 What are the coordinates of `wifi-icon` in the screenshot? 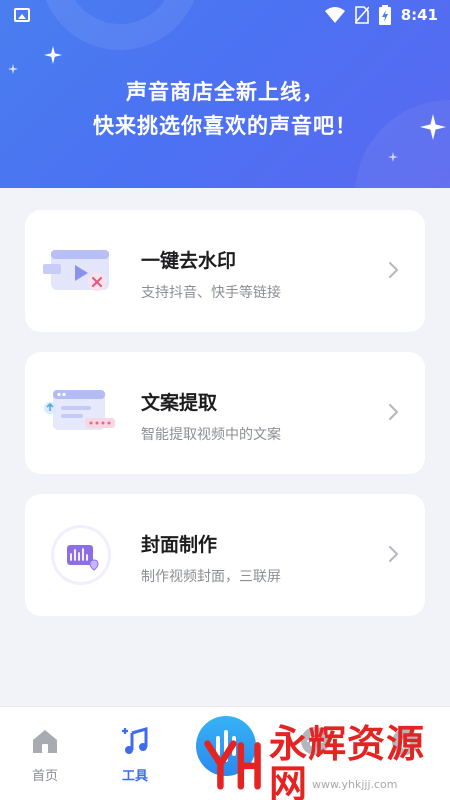 It's located at (334, 15).